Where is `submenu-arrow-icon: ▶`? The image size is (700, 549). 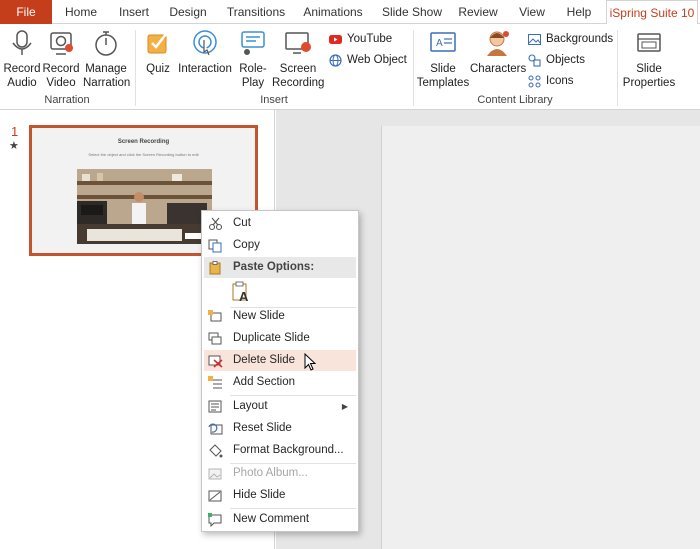 submenu-arrow-icon: ▶ is located at coordinates (344, 406).